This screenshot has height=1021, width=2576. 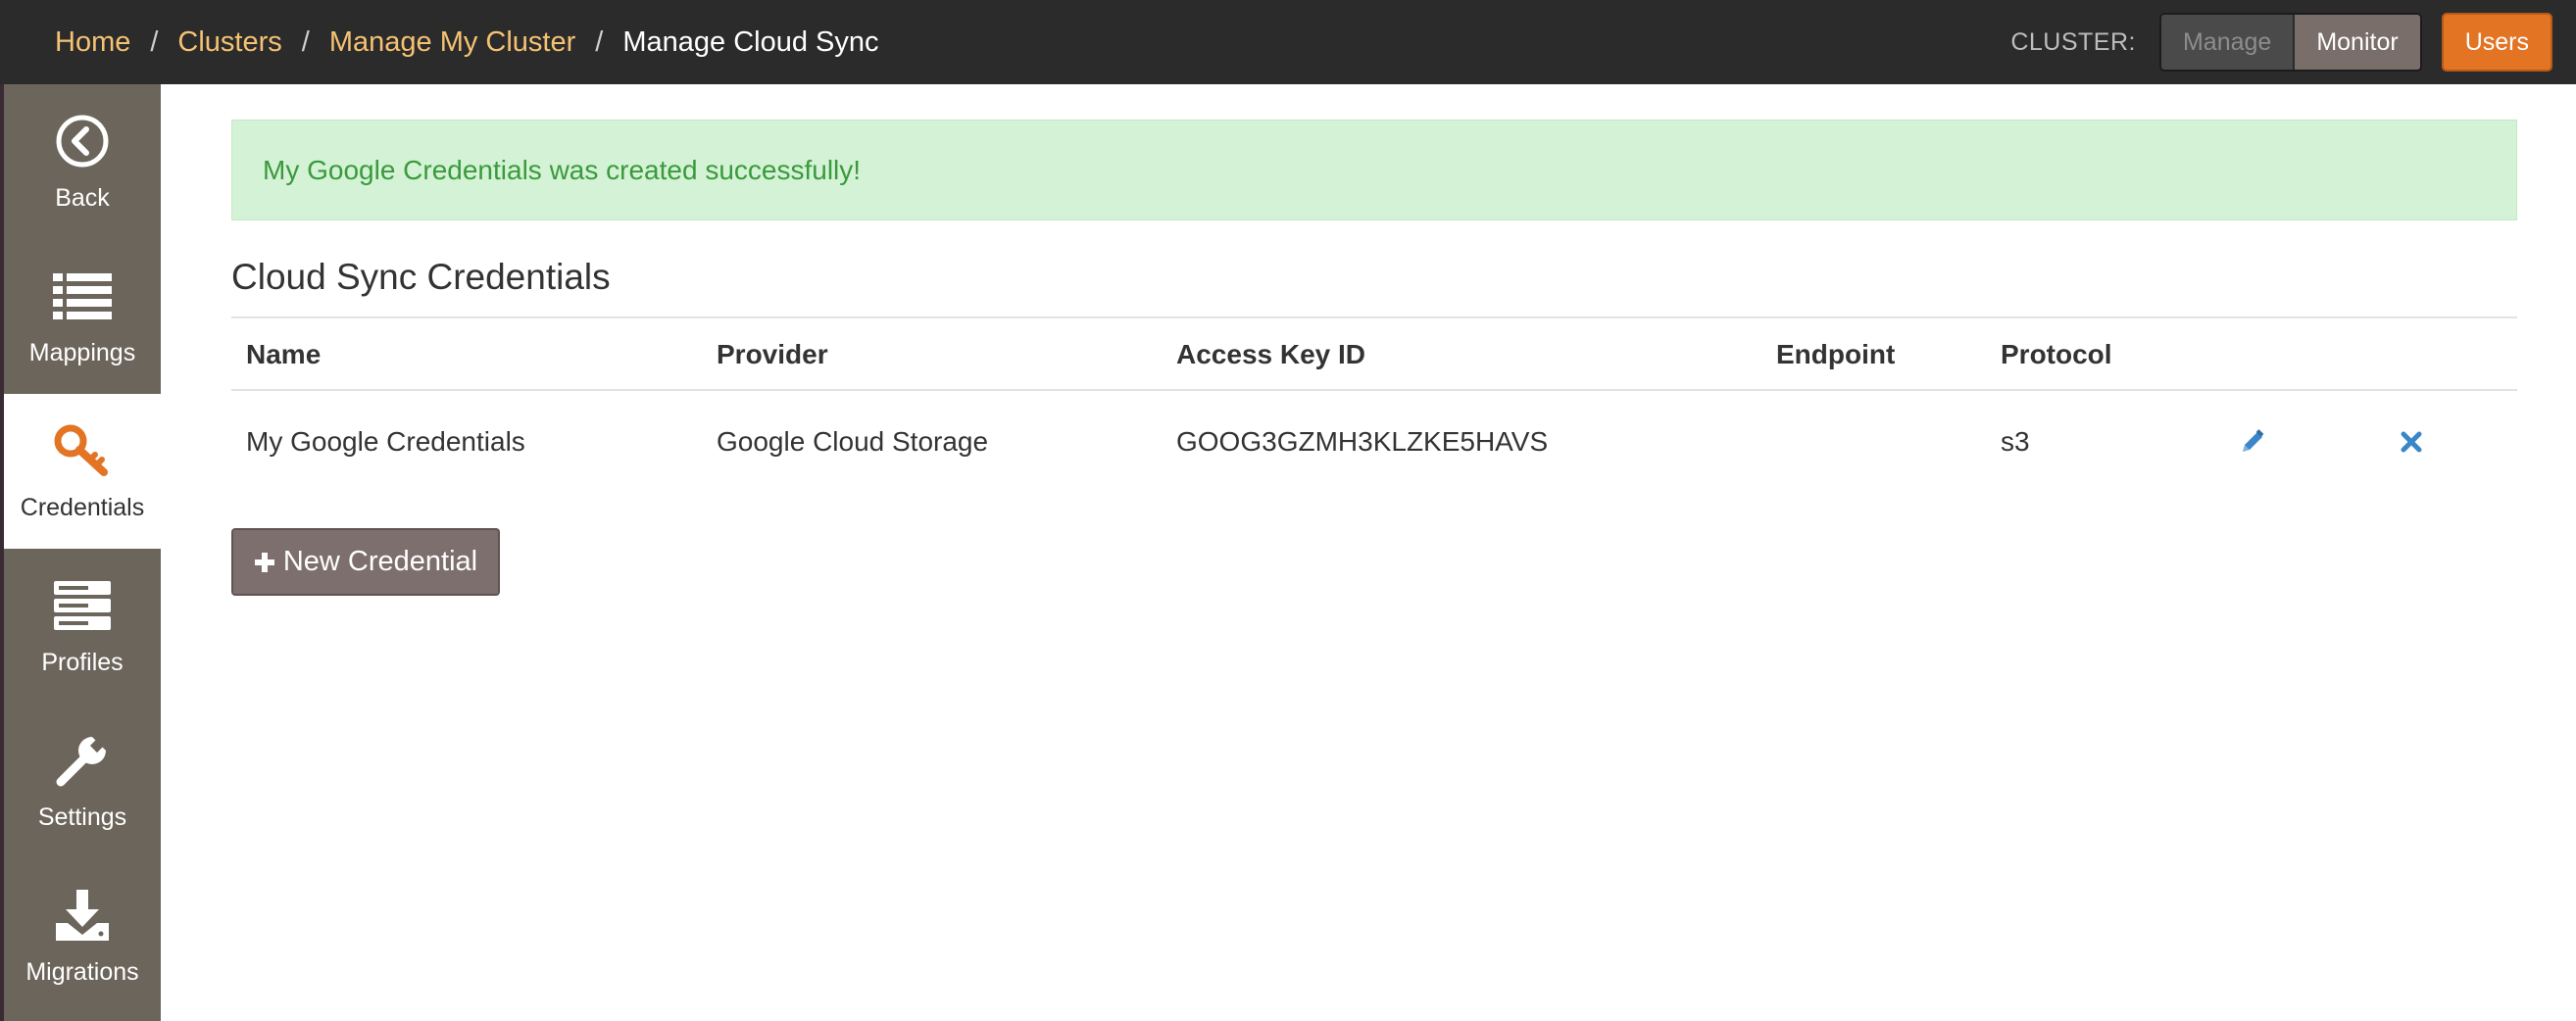 I want to click on key-icon, so click(x=82, y=450).